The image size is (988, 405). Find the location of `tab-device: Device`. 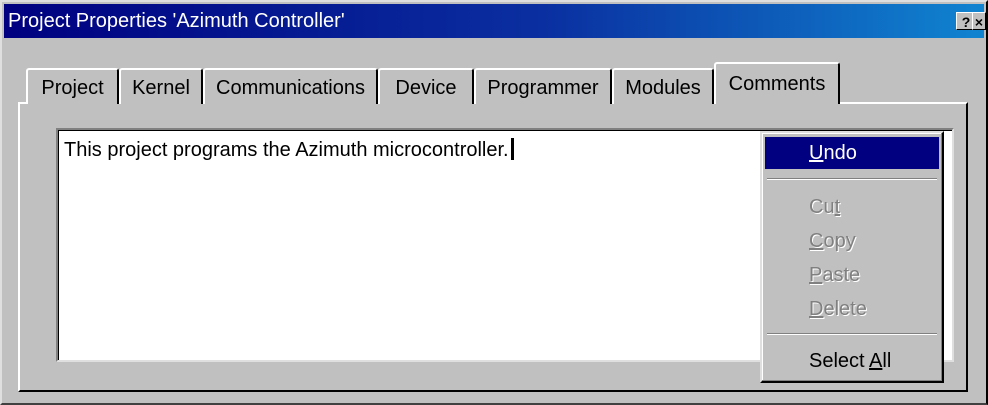

tab-device: Device is located at coordinates (426, 86).